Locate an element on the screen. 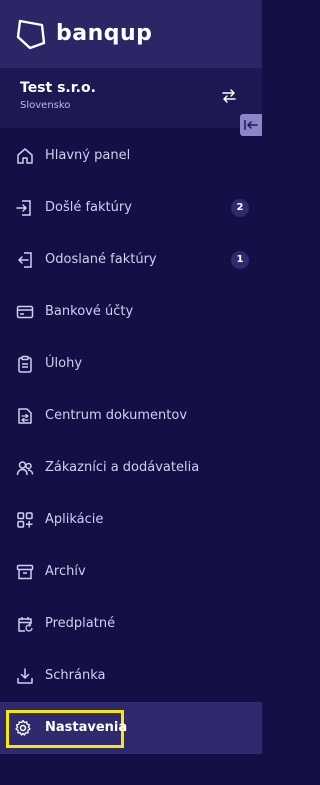  nav-label: Odoslané faktúry is located at coordinates (101, 259).